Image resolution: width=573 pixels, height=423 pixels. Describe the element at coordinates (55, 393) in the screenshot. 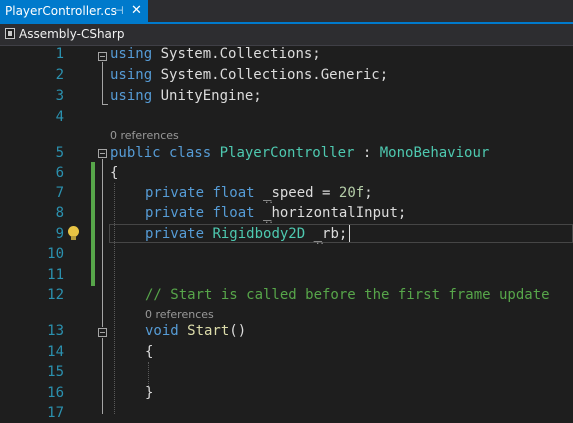

I see `line-number: 16` at that location.